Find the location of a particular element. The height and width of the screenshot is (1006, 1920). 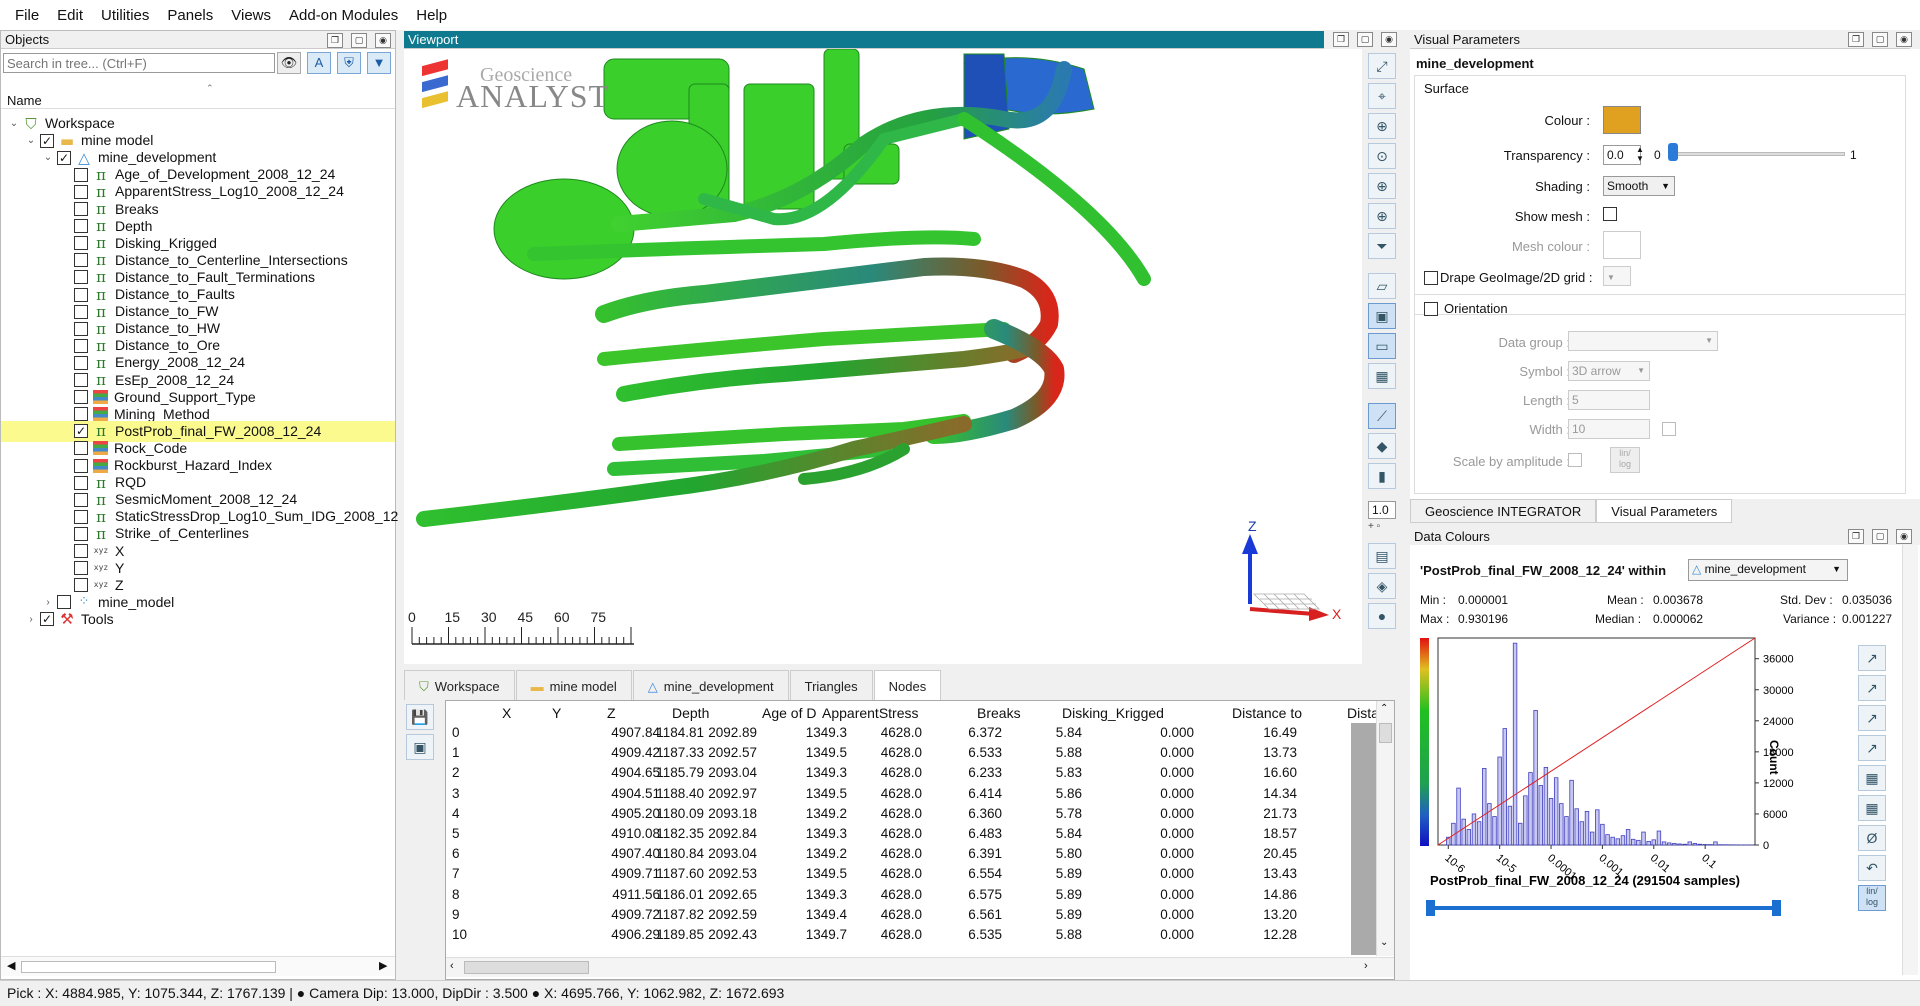

lin-log-toggle: lin/log is located at coordinates (1872, 898).